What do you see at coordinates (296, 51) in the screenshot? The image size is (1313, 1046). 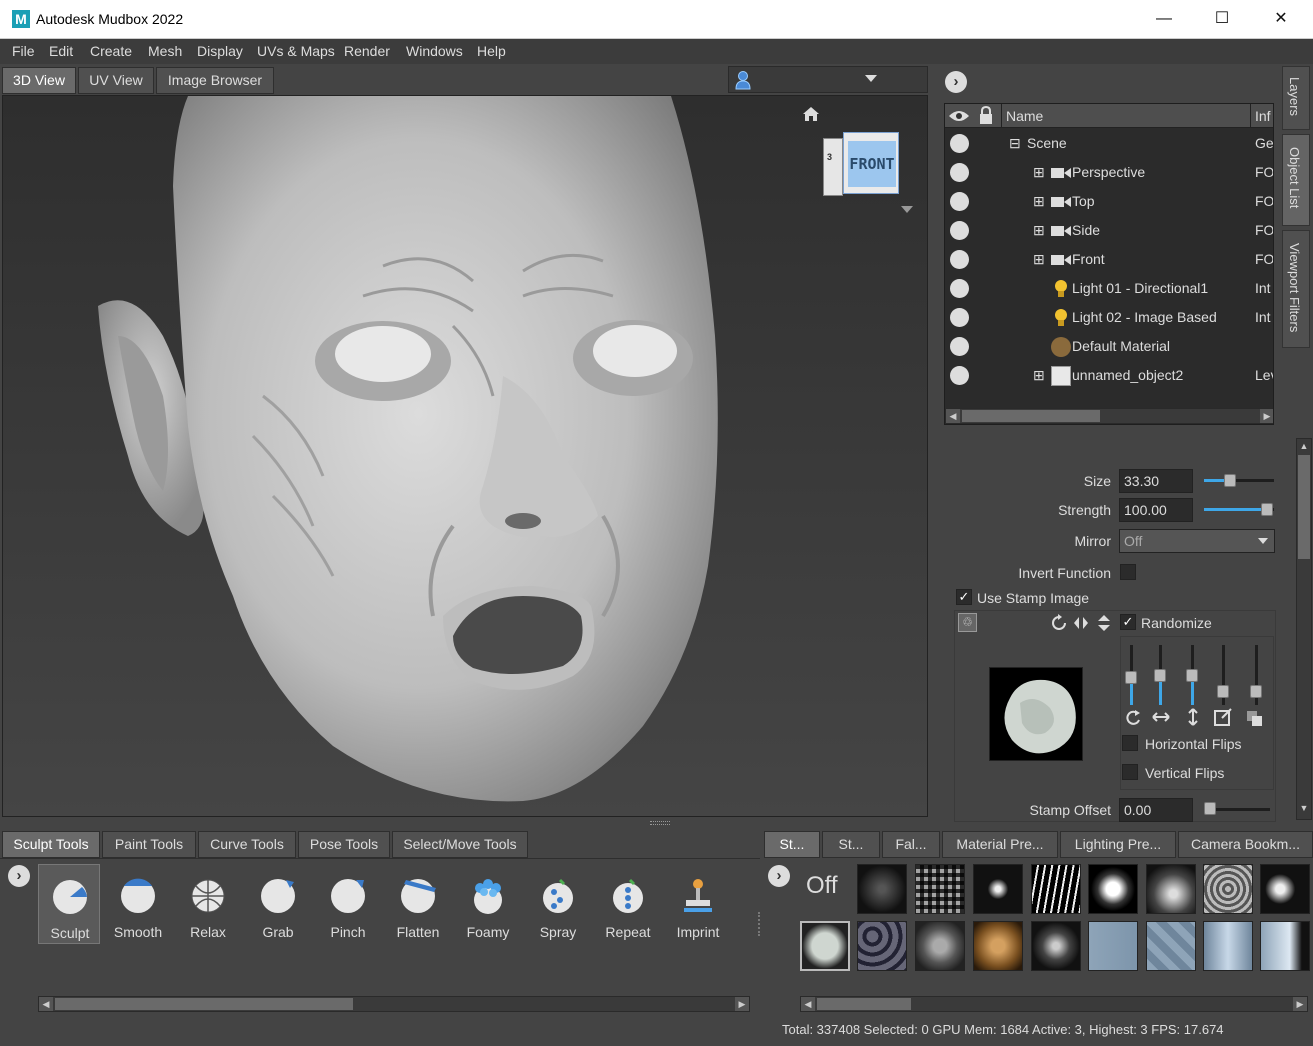 I see `menu-uvs-maps: UVs & Maps` at bounding box center [296, 51].